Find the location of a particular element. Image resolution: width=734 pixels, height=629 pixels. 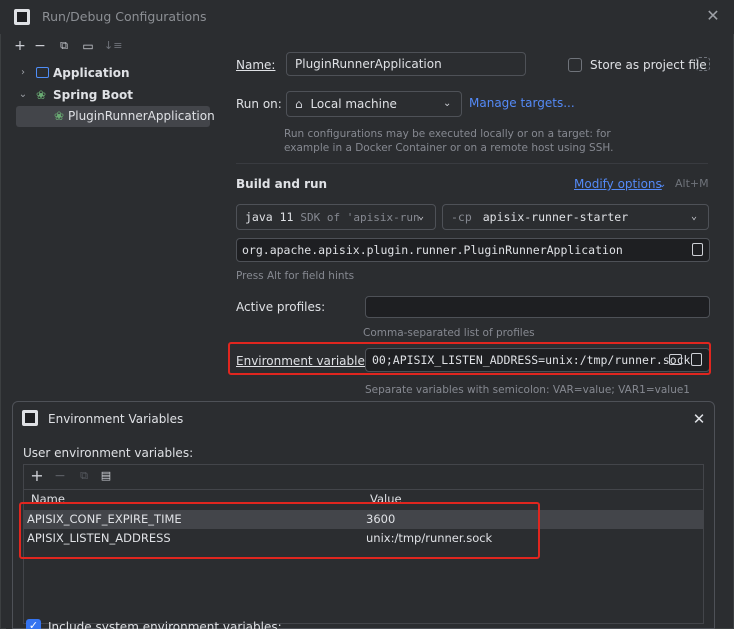

highlight-env-rows is located at coordinates (279, 530).